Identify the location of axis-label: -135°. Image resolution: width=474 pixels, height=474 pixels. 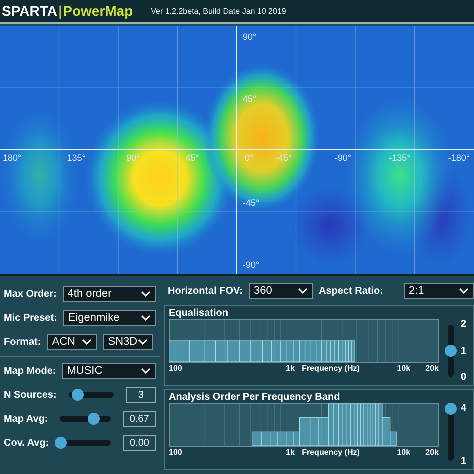
(400, 158).